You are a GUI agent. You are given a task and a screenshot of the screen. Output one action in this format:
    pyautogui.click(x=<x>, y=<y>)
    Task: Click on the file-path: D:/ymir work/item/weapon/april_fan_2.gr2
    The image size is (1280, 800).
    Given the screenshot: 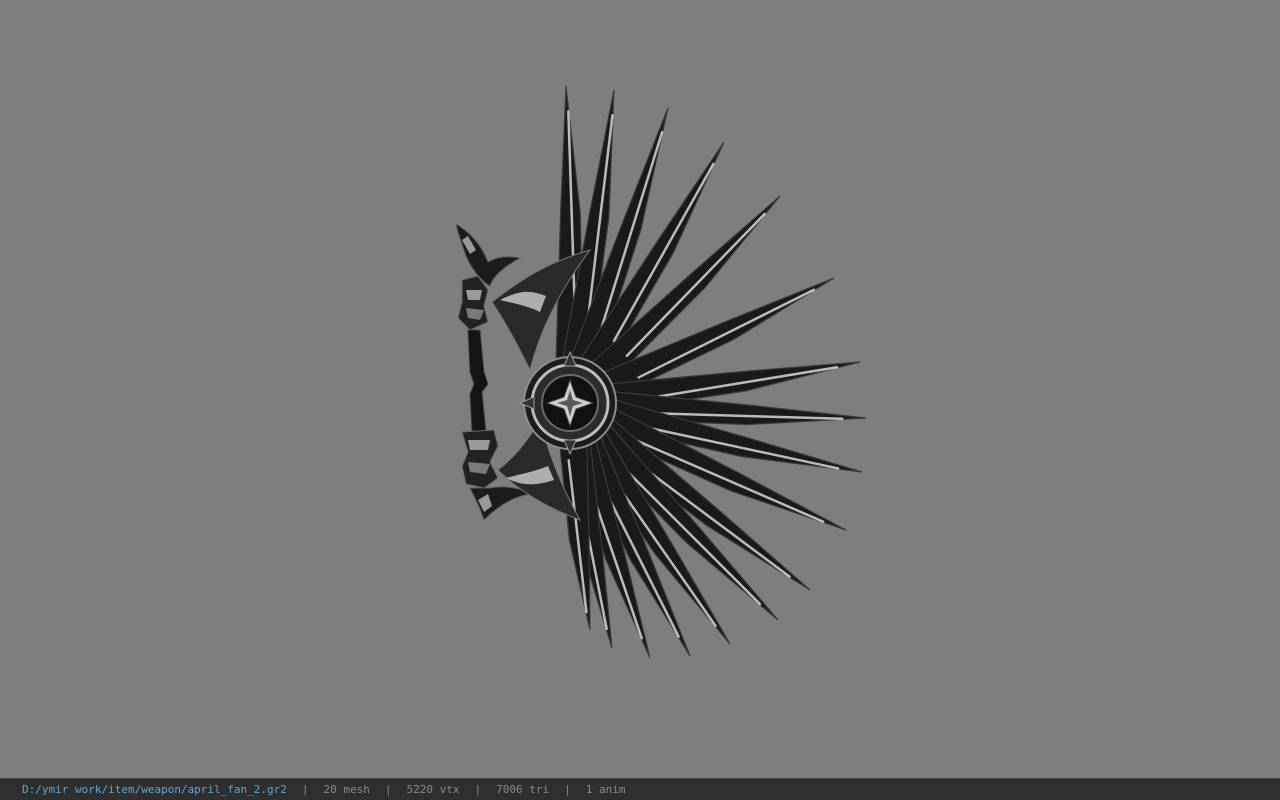 What is the action you would take?
    pyautogui.click(x=154, y=789)
    